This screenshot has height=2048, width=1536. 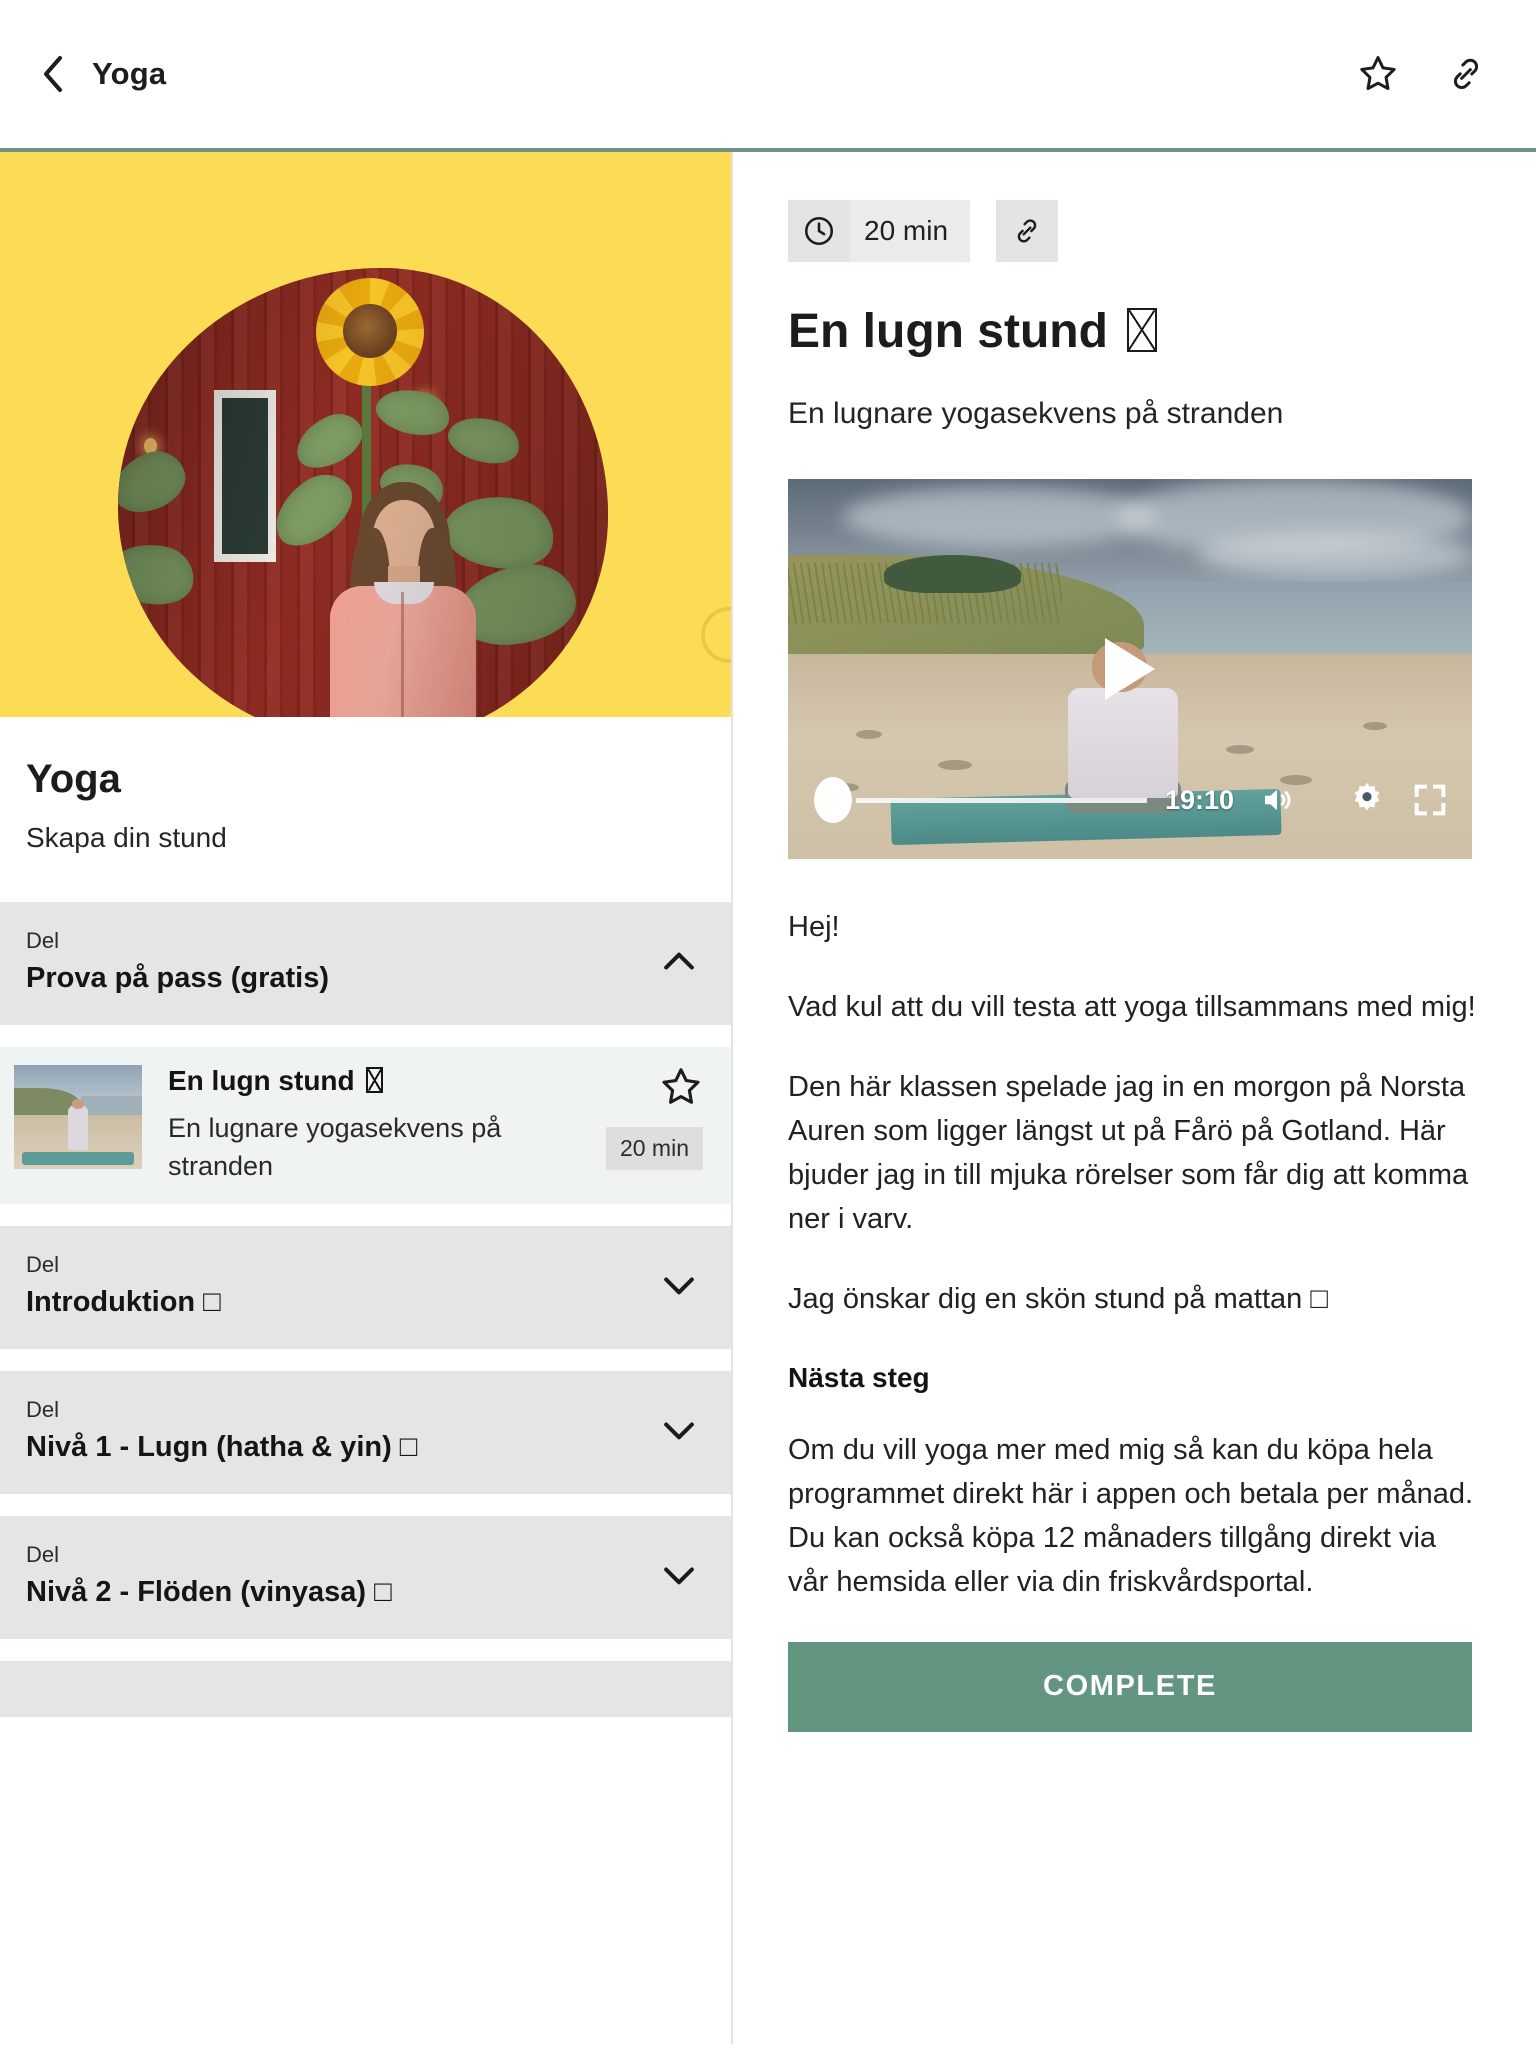 I want to click on section-texts: Del Nivå 1 - Lugn (hatha & yin) □, so click(x=341, y=1430).